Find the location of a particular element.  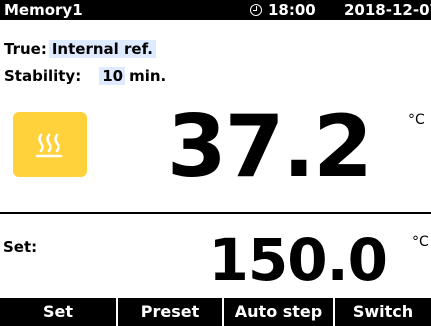

stability-value: 10 is located at coordinates (112, 76).